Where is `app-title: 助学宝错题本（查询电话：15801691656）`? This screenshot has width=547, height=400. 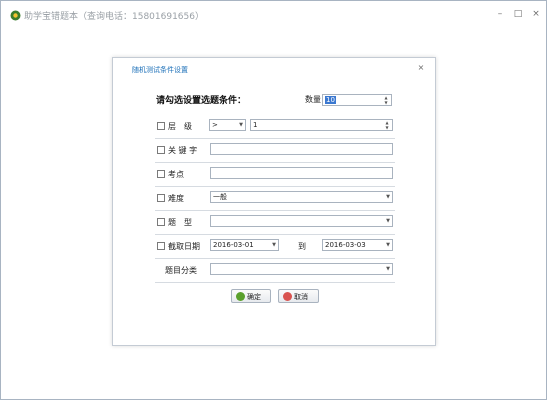 app-title: 助学宝错题本（查询电话：15801691656） is located at coordinates (114, 17).